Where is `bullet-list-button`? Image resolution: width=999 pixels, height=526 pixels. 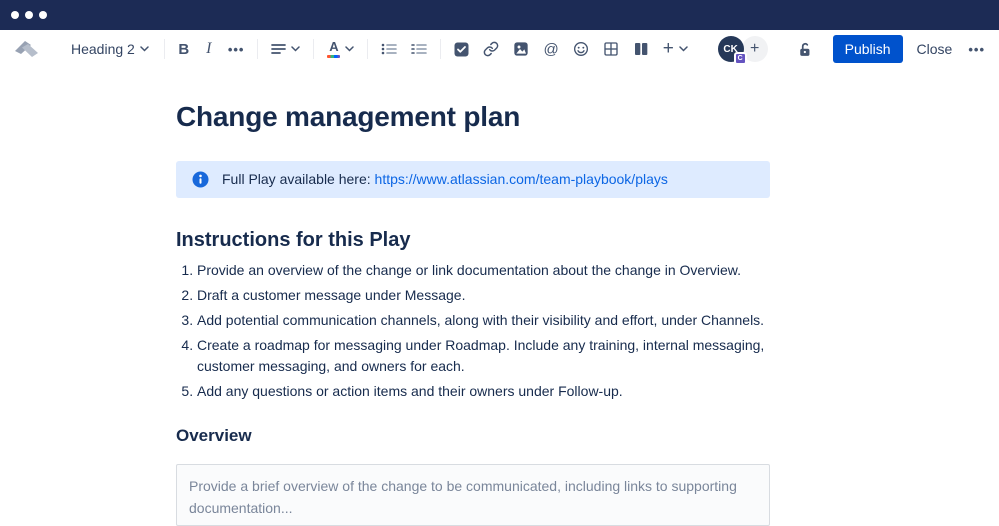 bullet-list-button is located at coordinates (389, 49).